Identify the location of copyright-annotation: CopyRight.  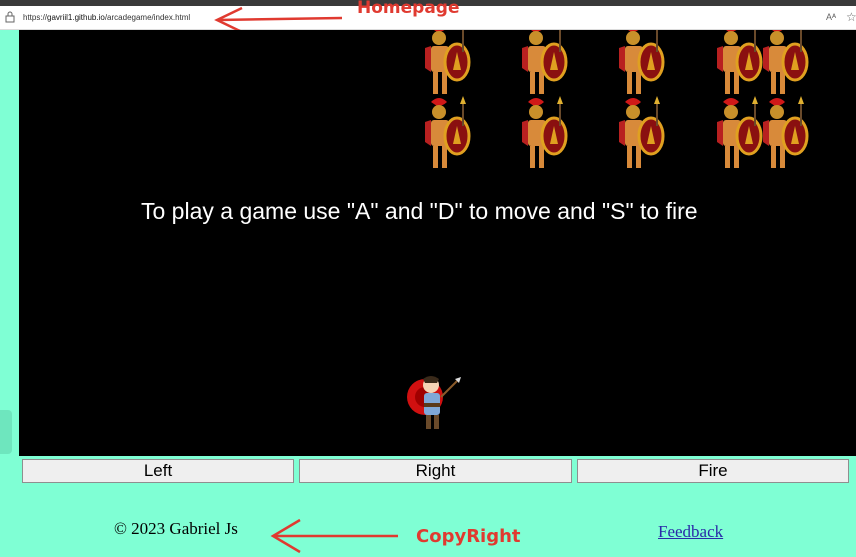
(468, 536).